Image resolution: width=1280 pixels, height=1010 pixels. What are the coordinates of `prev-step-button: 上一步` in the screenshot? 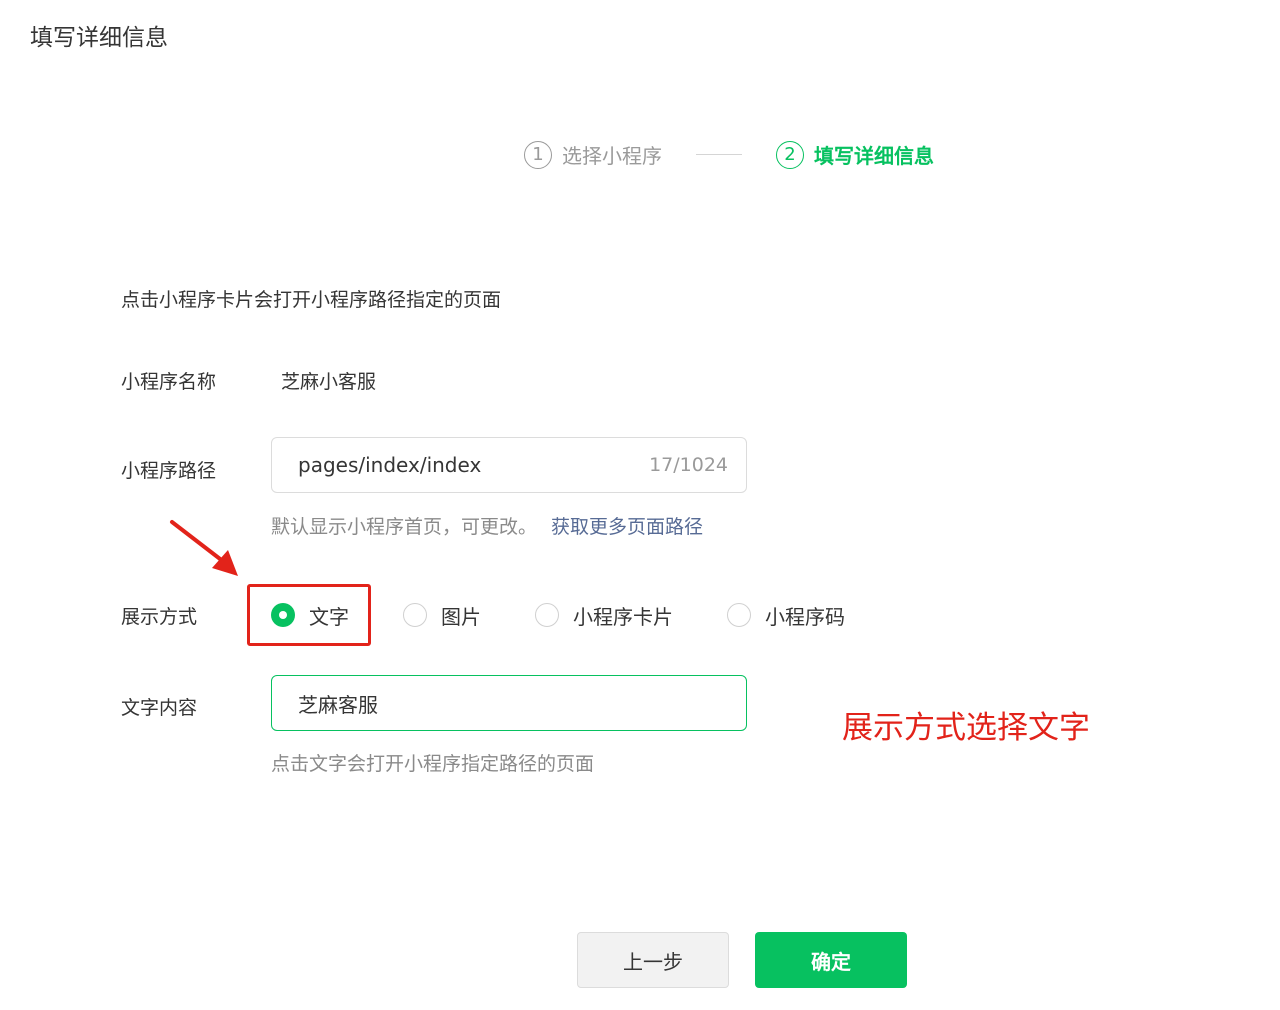 It's located at (653, 960).